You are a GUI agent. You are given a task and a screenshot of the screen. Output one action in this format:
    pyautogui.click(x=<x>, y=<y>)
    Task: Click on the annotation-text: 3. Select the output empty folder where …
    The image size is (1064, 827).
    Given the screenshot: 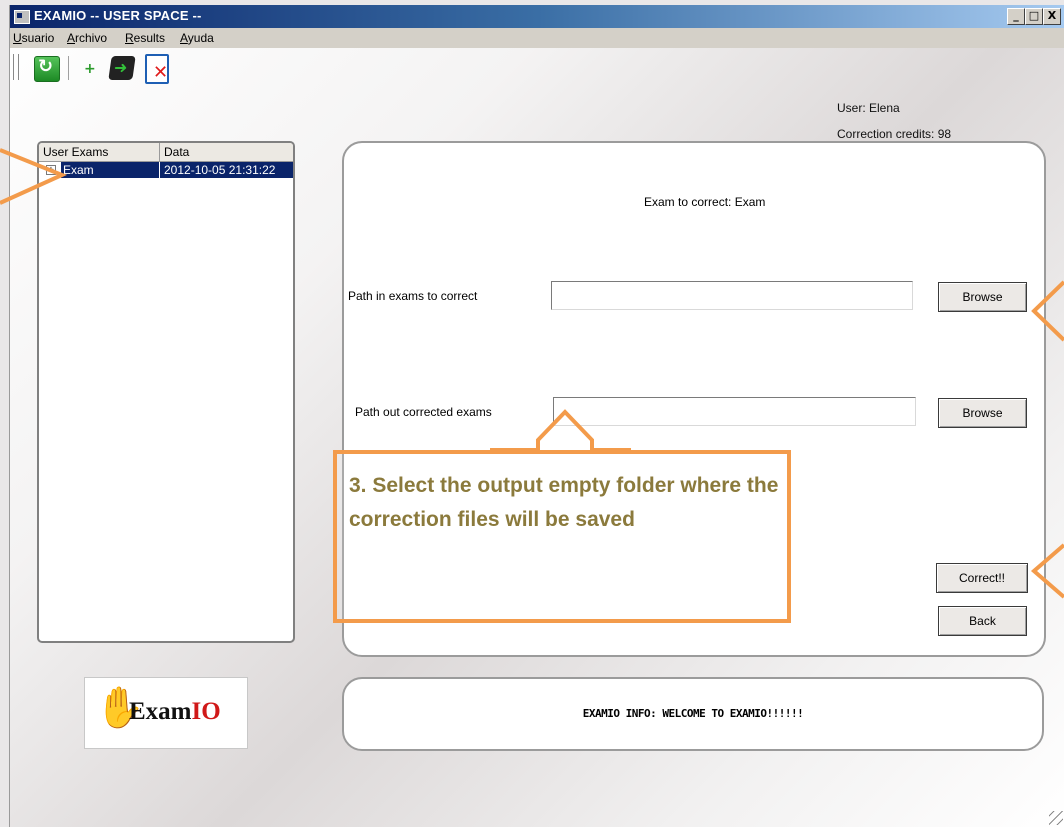 What is the action you would take?
    pyautogui.click(x=564, y=502)
    